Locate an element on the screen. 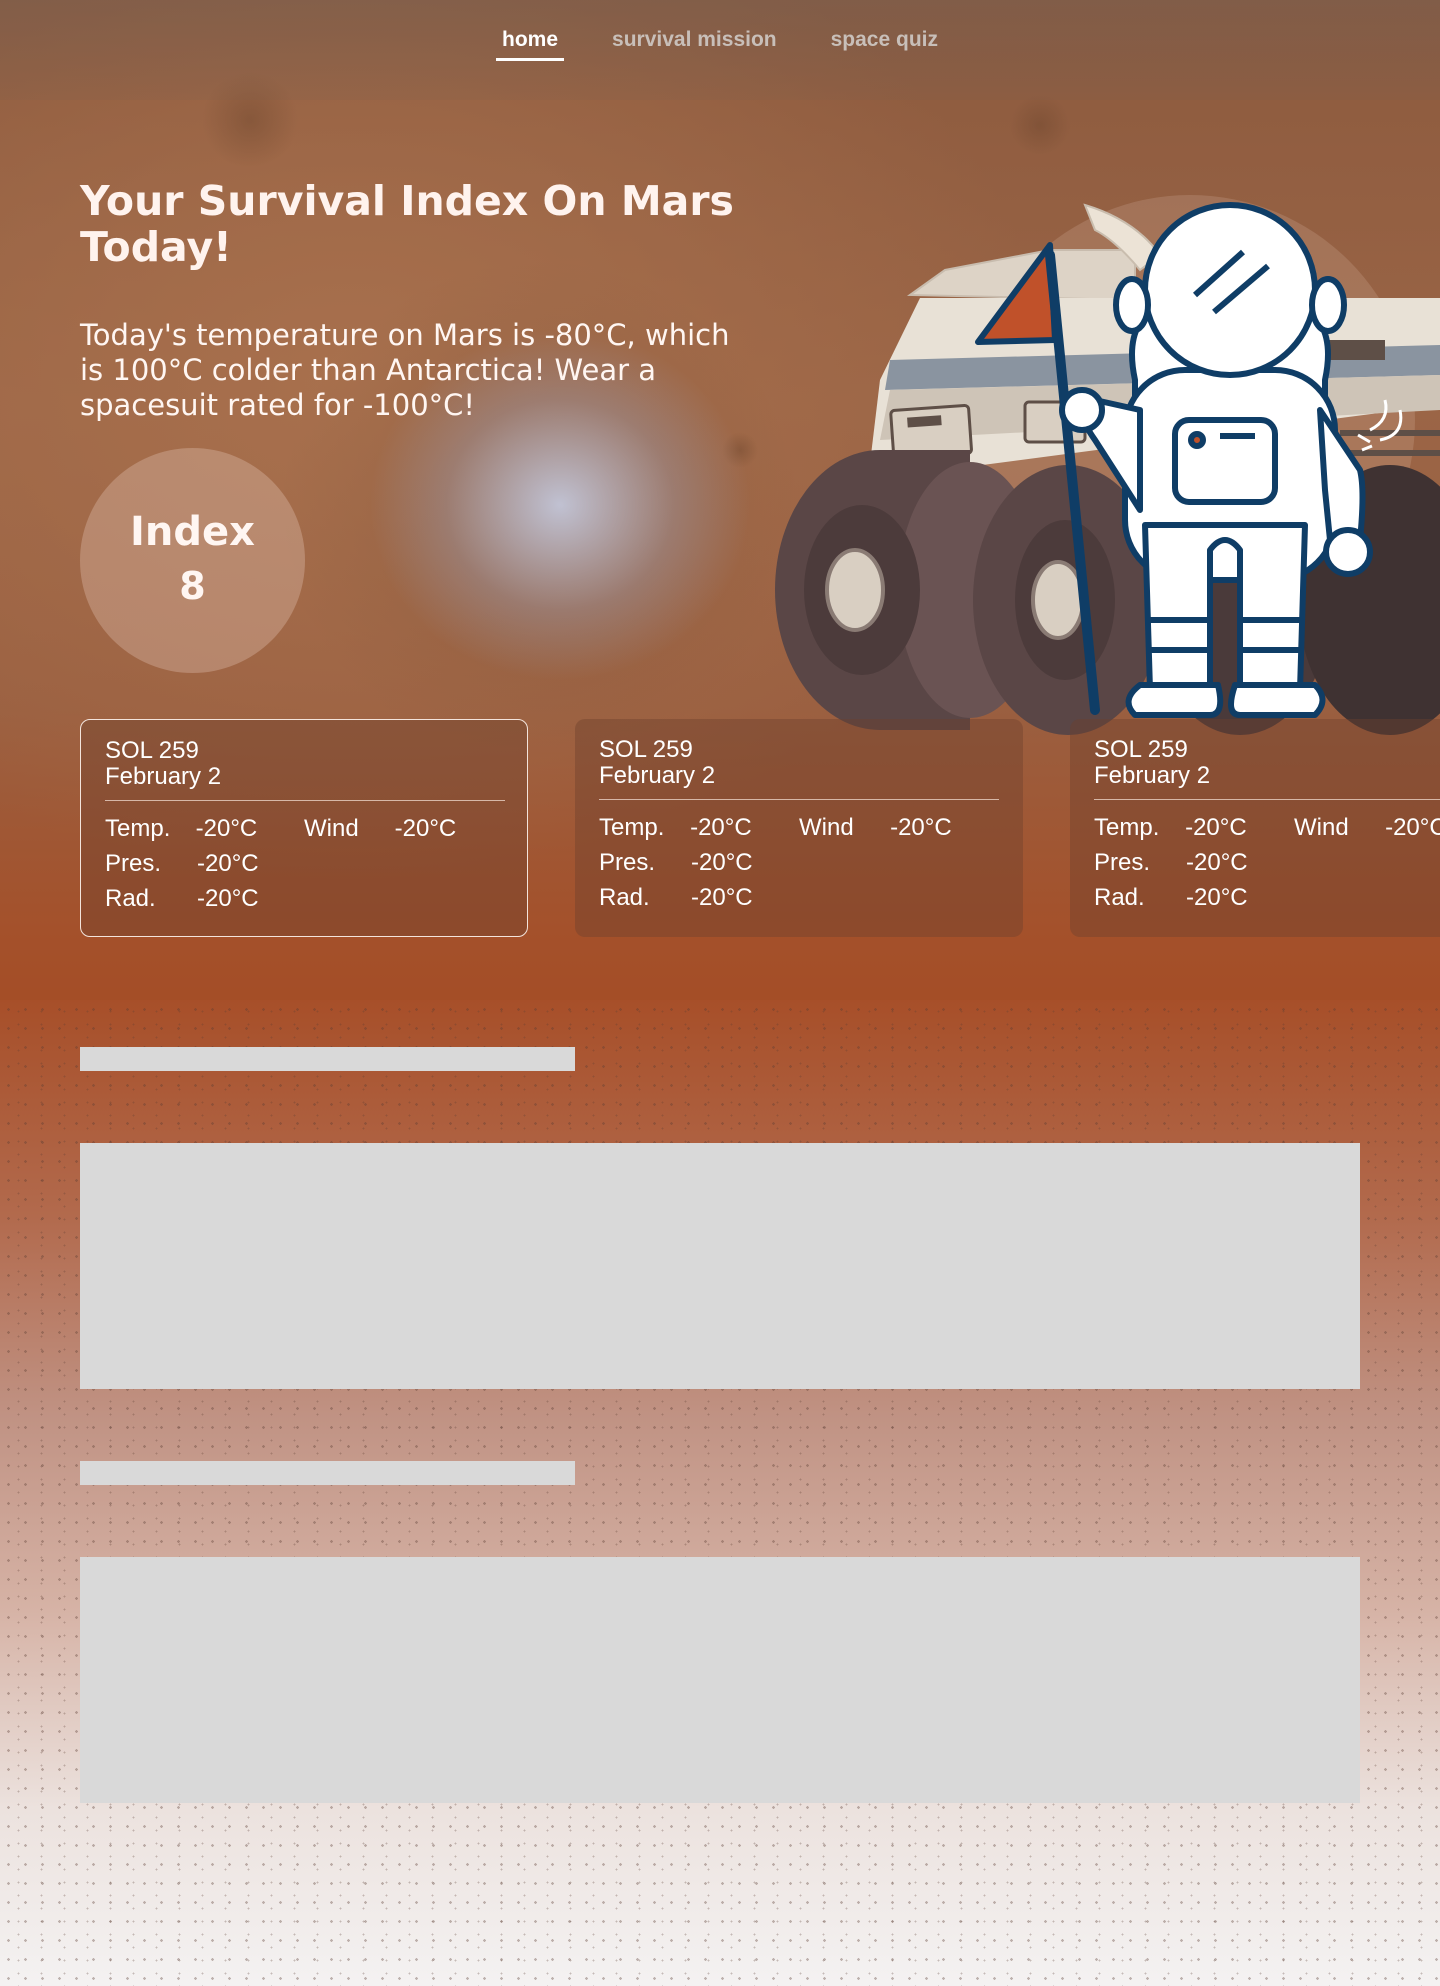  survival-index-badge: Index 8 is located at coordinates (192, 560).